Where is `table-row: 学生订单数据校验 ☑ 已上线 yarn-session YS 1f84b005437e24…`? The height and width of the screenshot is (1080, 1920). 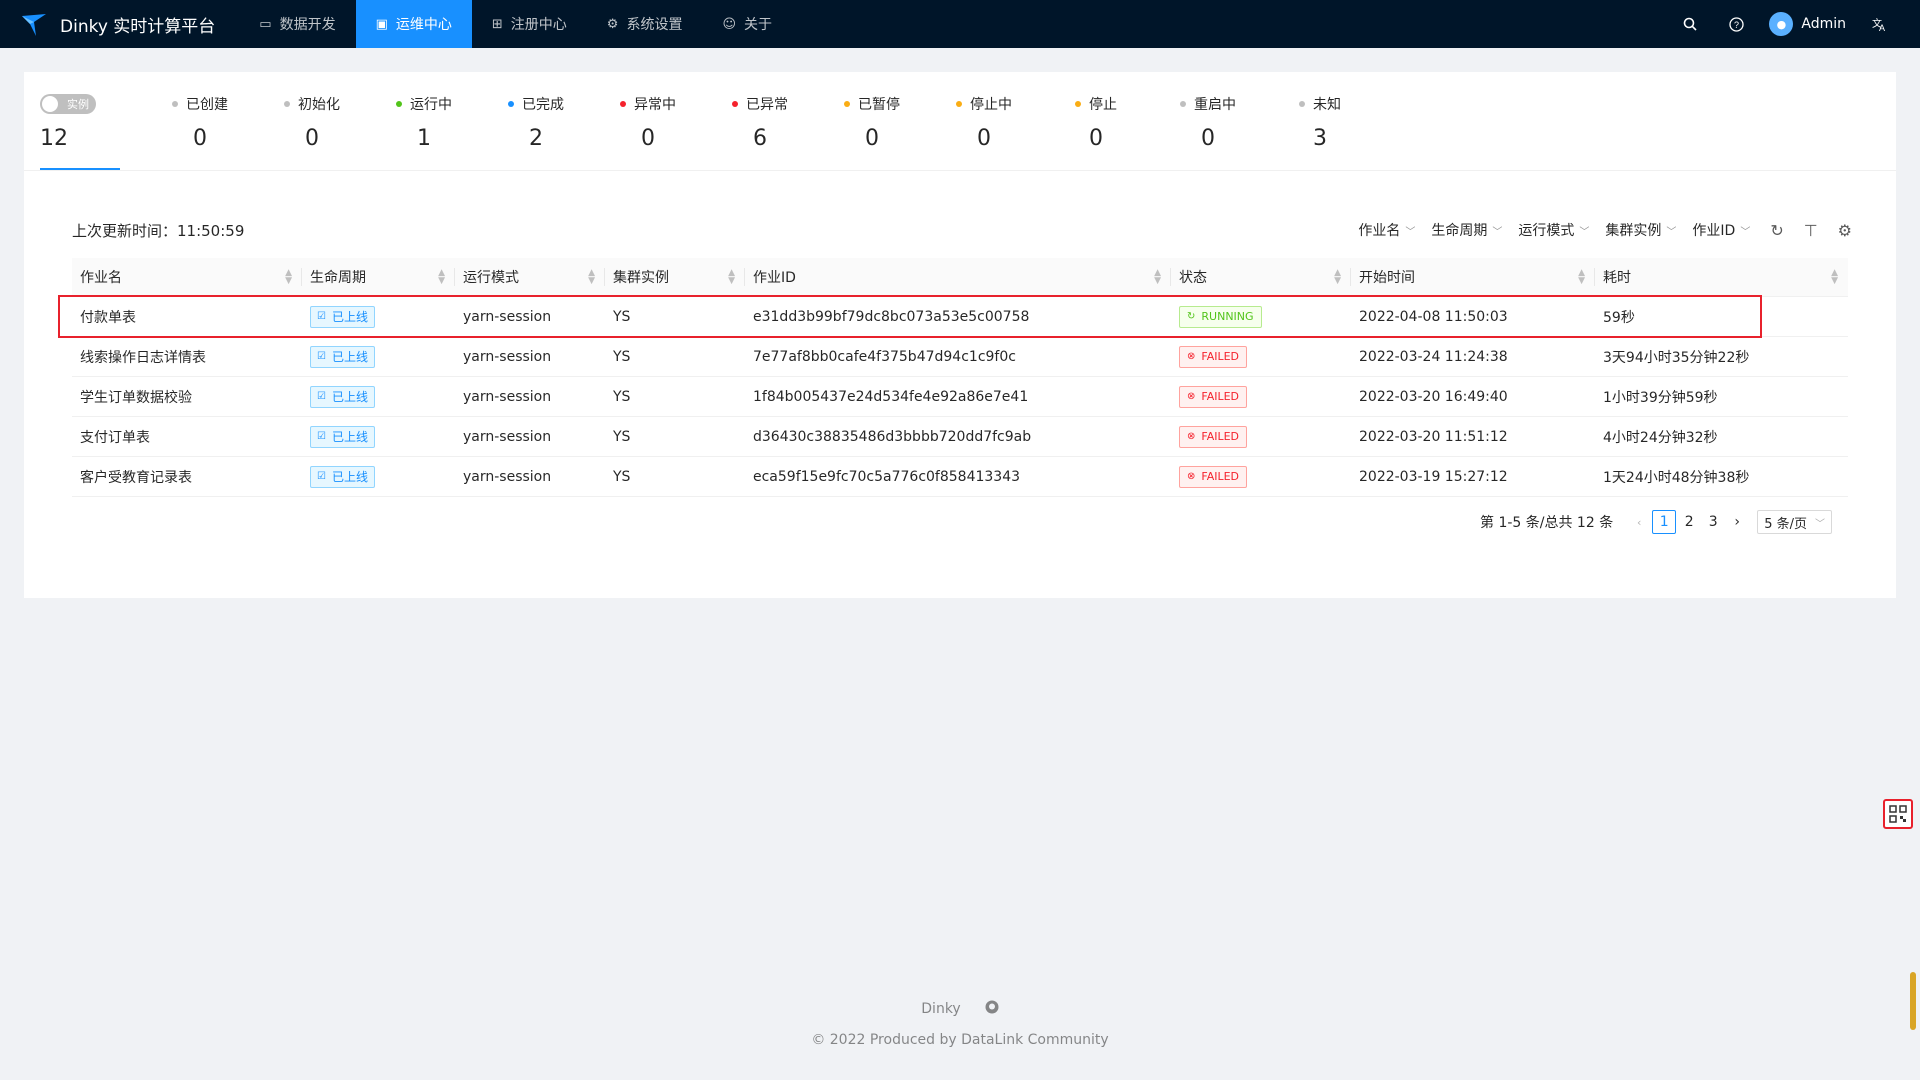 table-row: 学生订单数据校验 ☑ 已上线 yarn-session YS 1f84b005437e24… is located at coordinates (960, 397).